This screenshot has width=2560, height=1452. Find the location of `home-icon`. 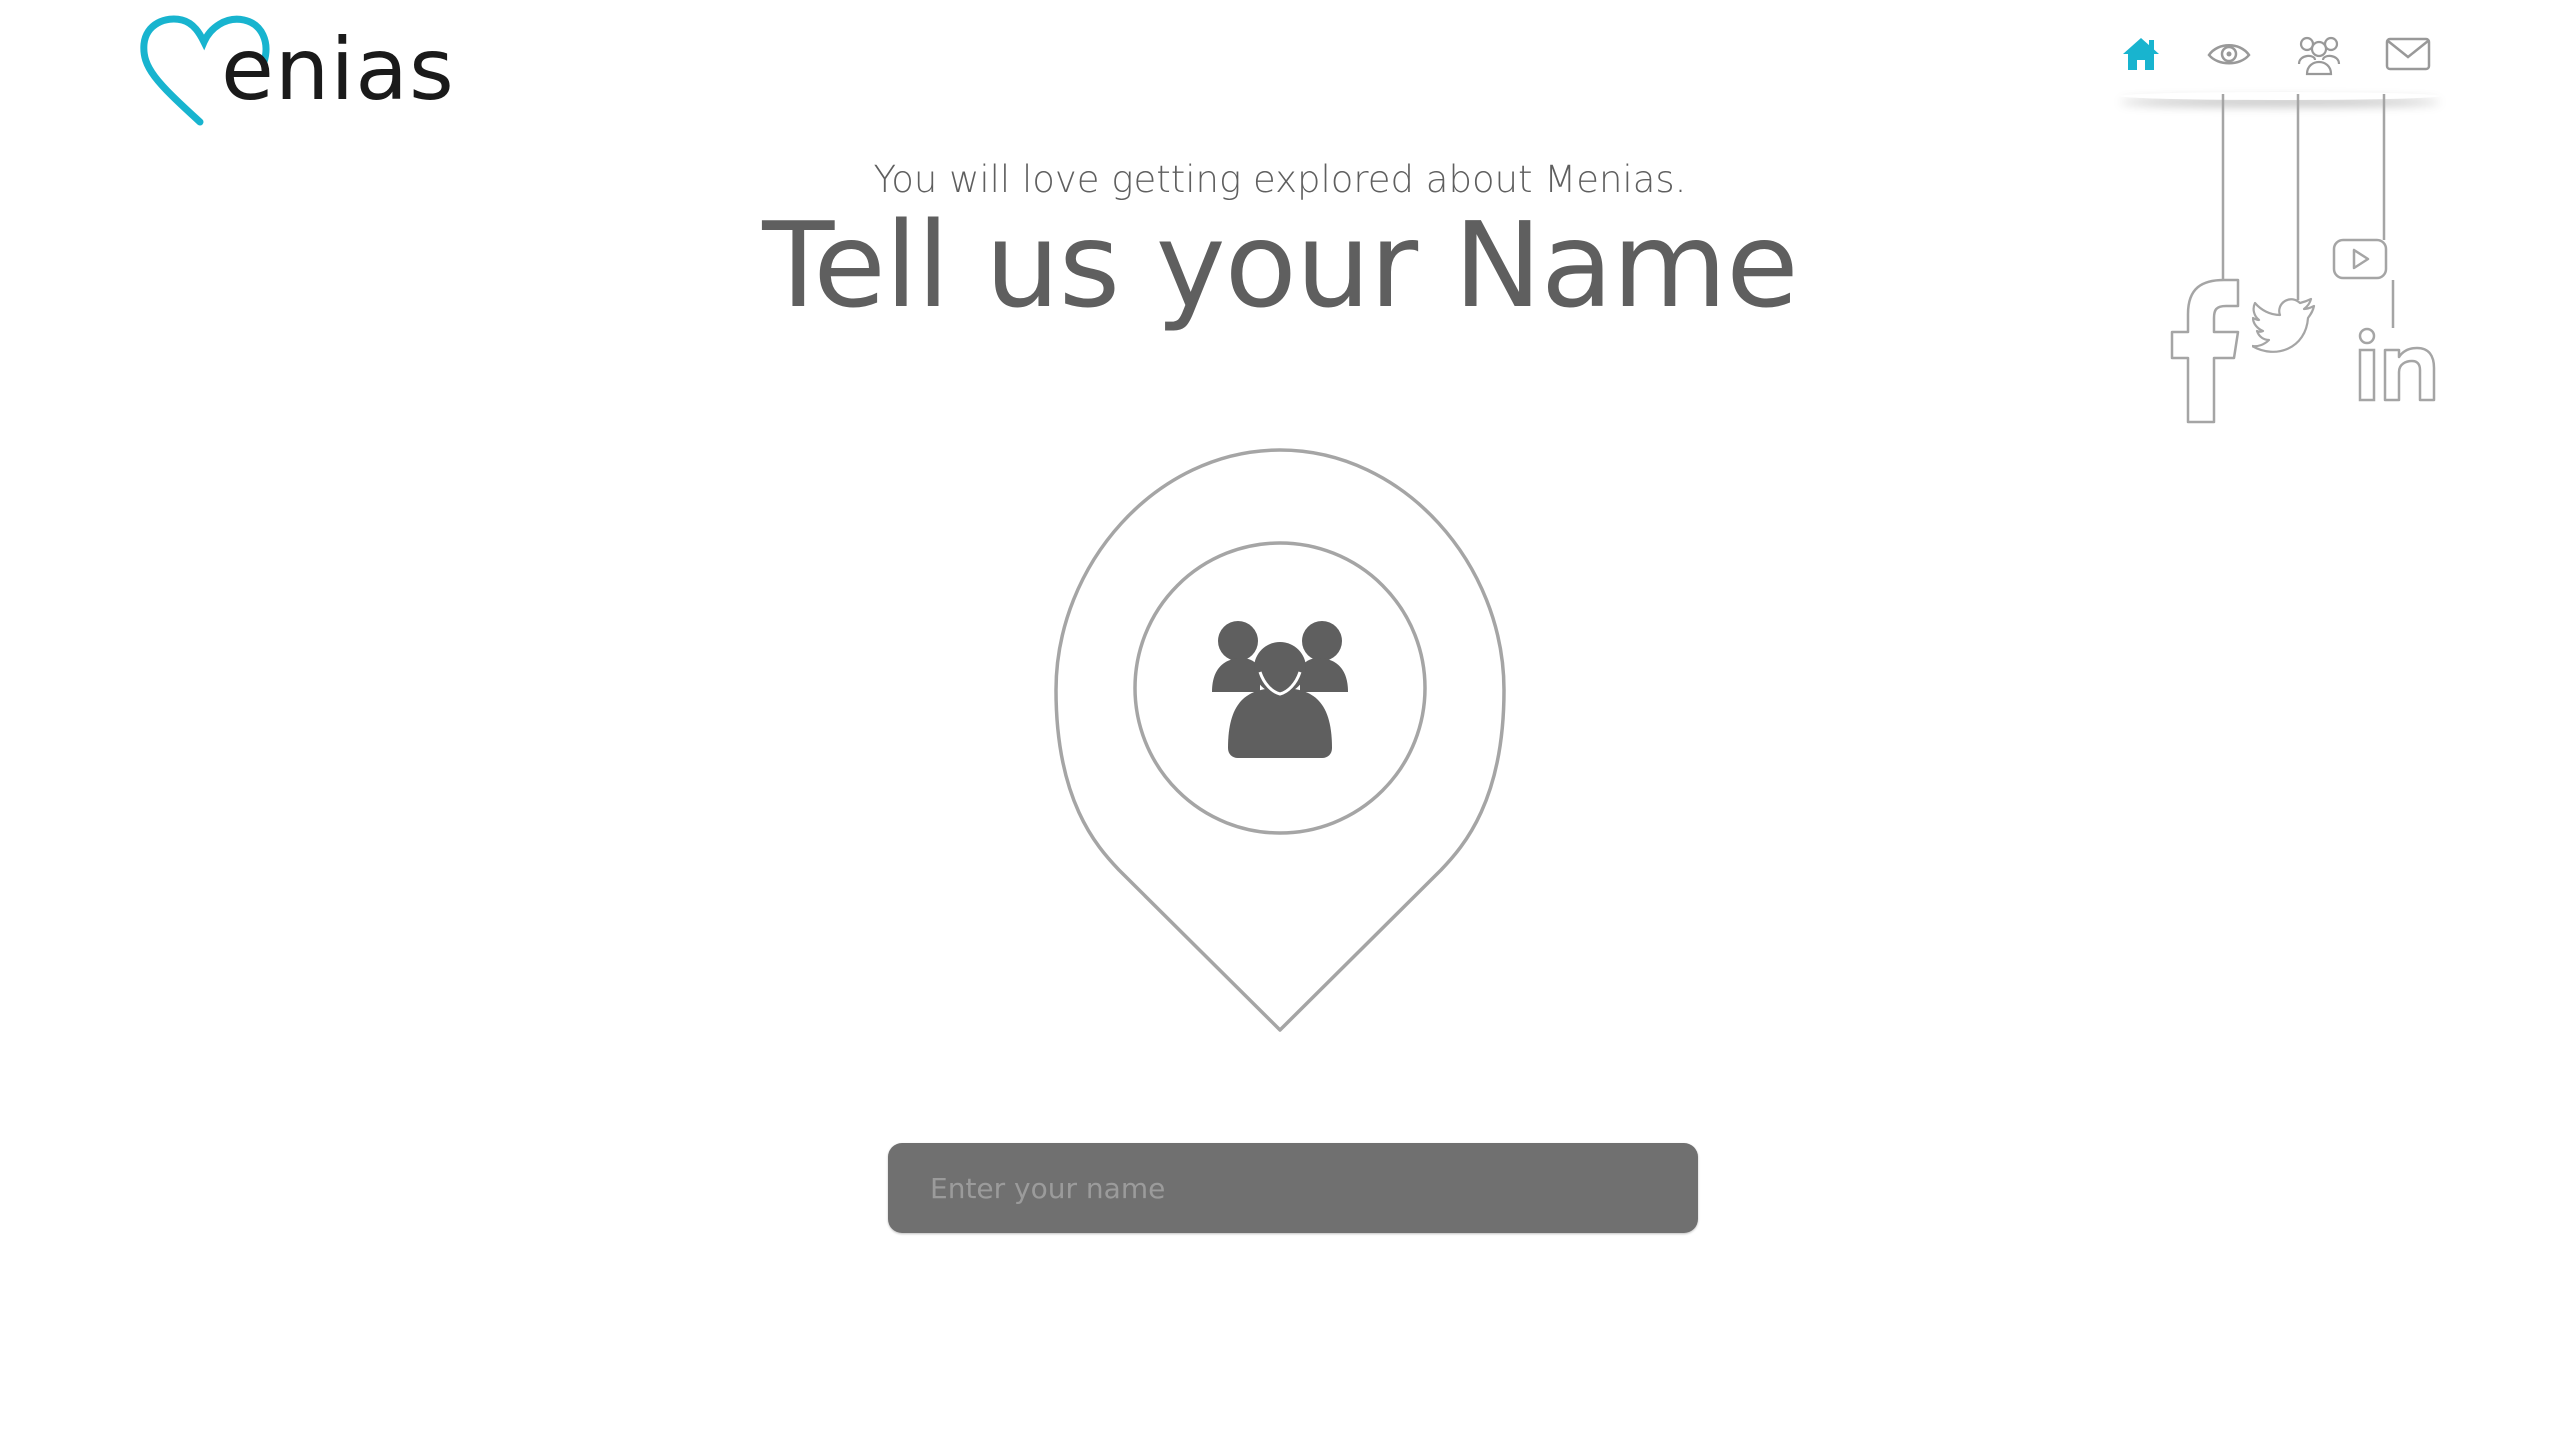

home-icon is located at coordinates (2141, 54).